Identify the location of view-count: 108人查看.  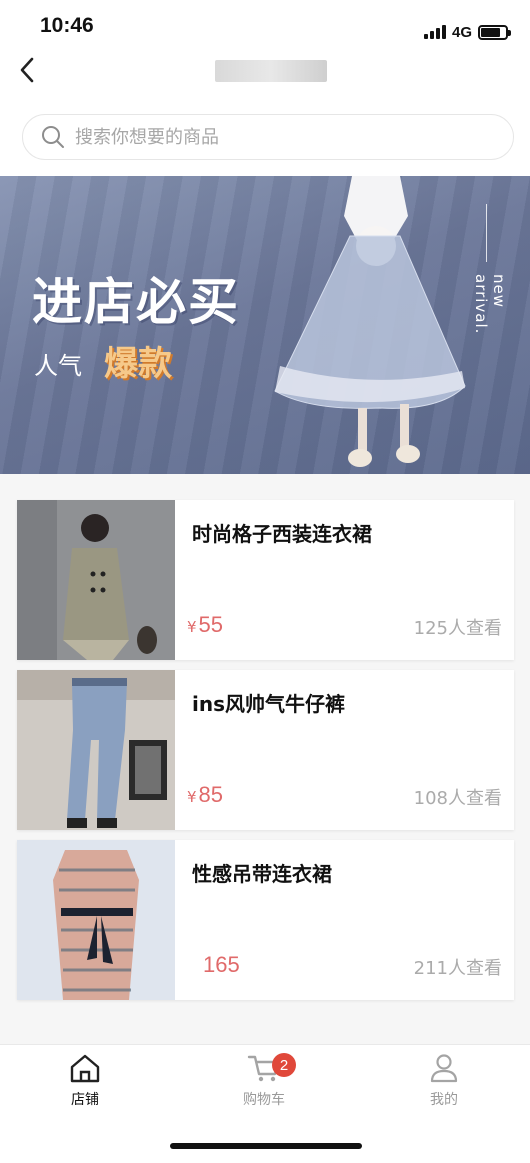
(457, 798).